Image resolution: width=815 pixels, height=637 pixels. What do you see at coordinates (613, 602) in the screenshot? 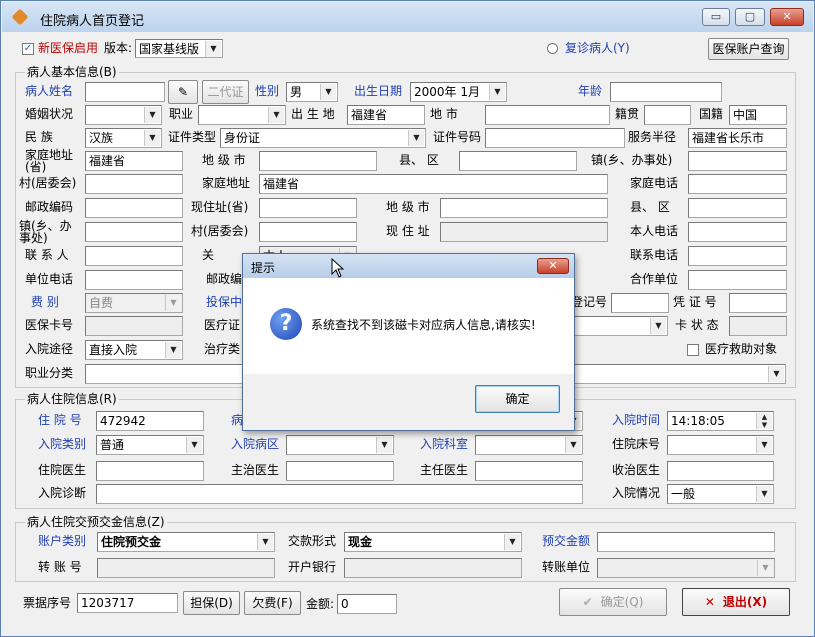
I see `confirm-button: ✔ 确定(Q)` at bounding box center [613, 602].